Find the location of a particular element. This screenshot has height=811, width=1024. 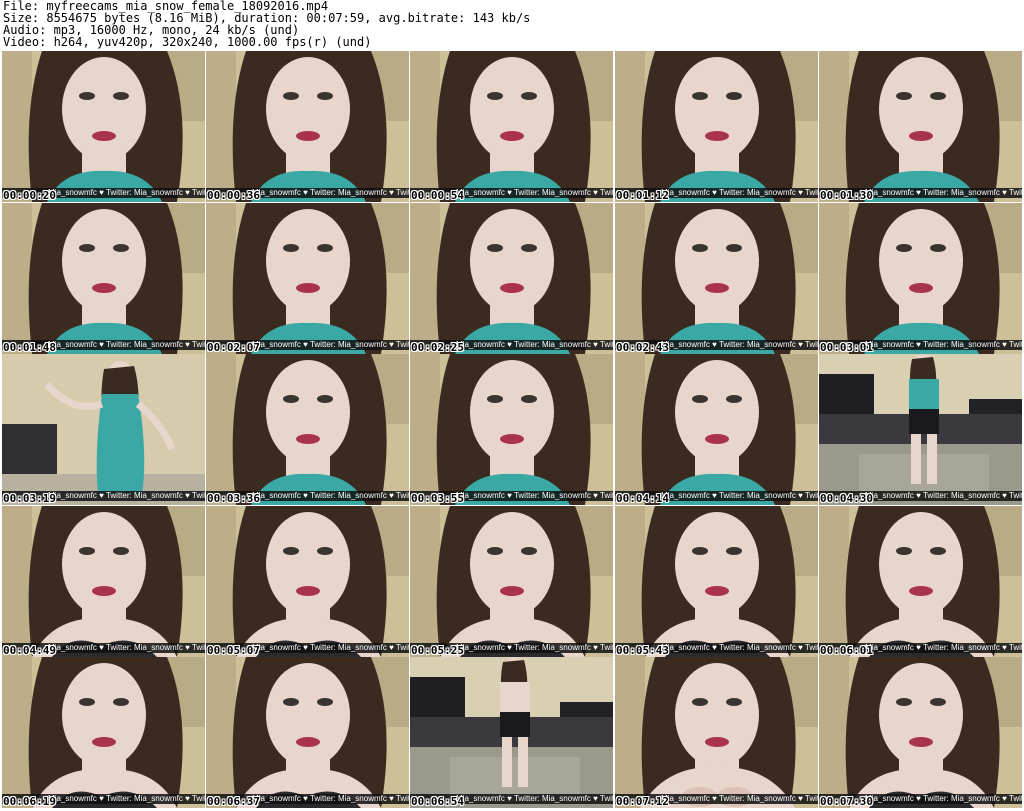

thumbnail-timestamp: 00:04:49 is located at coordinates (29, 650).